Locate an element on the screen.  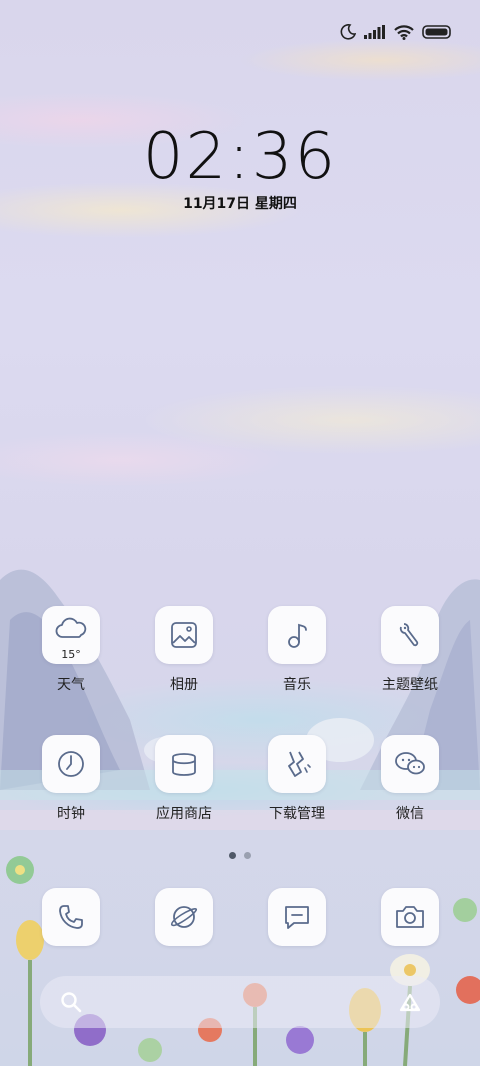
wechat-icon is located at coordinates (410, 763).